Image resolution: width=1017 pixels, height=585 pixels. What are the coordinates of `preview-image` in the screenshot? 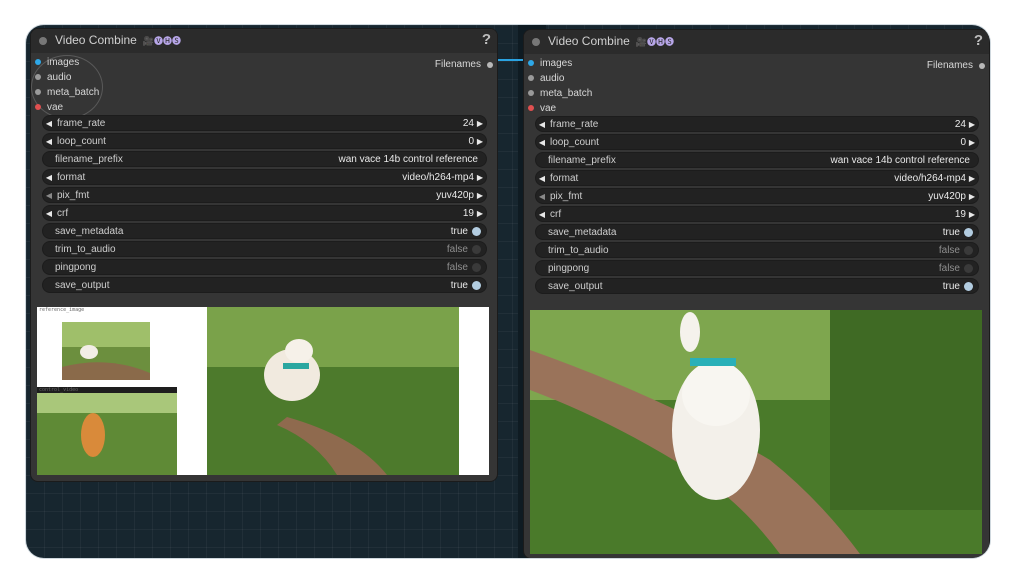 It's located at (263, 391).